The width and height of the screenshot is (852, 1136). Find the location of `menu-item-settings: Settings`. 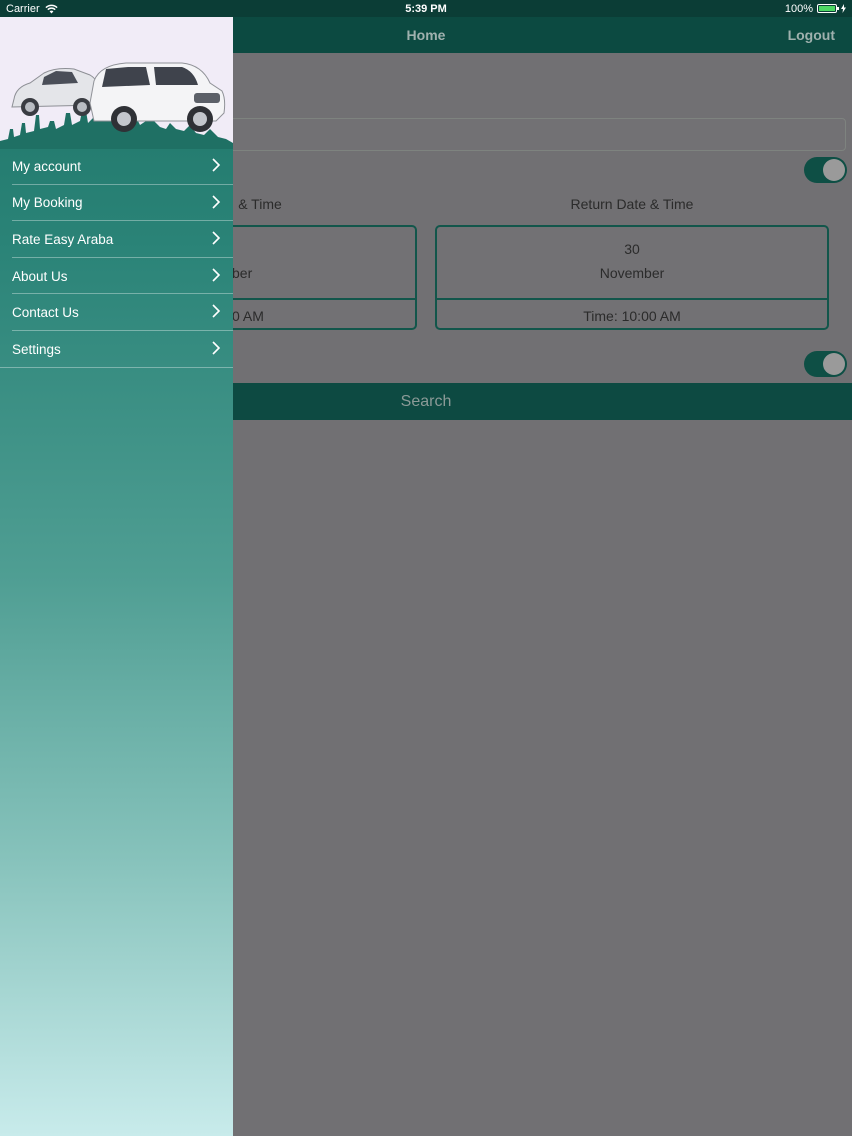

menu-item-settings: Settings is located at coordinates (116, 349).